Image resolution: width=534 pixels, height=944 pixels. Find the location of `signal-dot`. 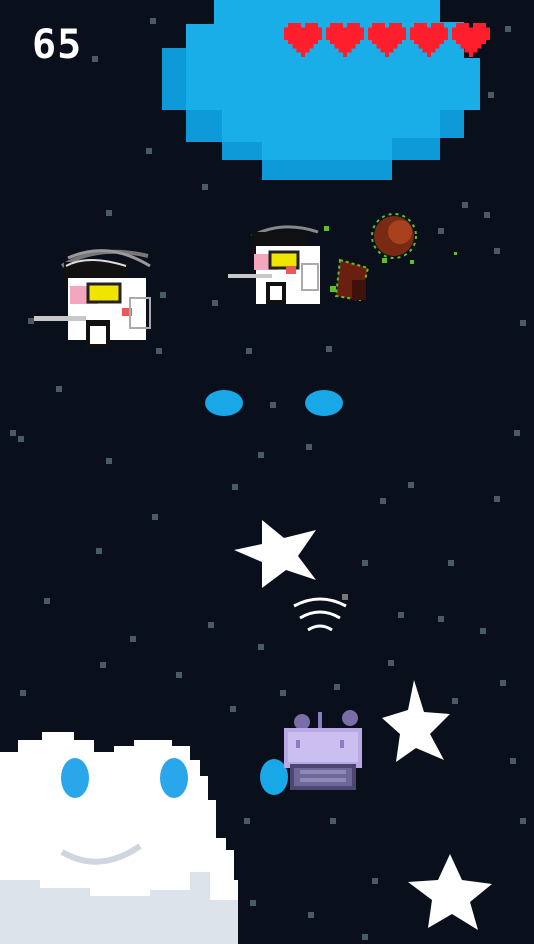

signal-dot is located at coordinates (345, 597).